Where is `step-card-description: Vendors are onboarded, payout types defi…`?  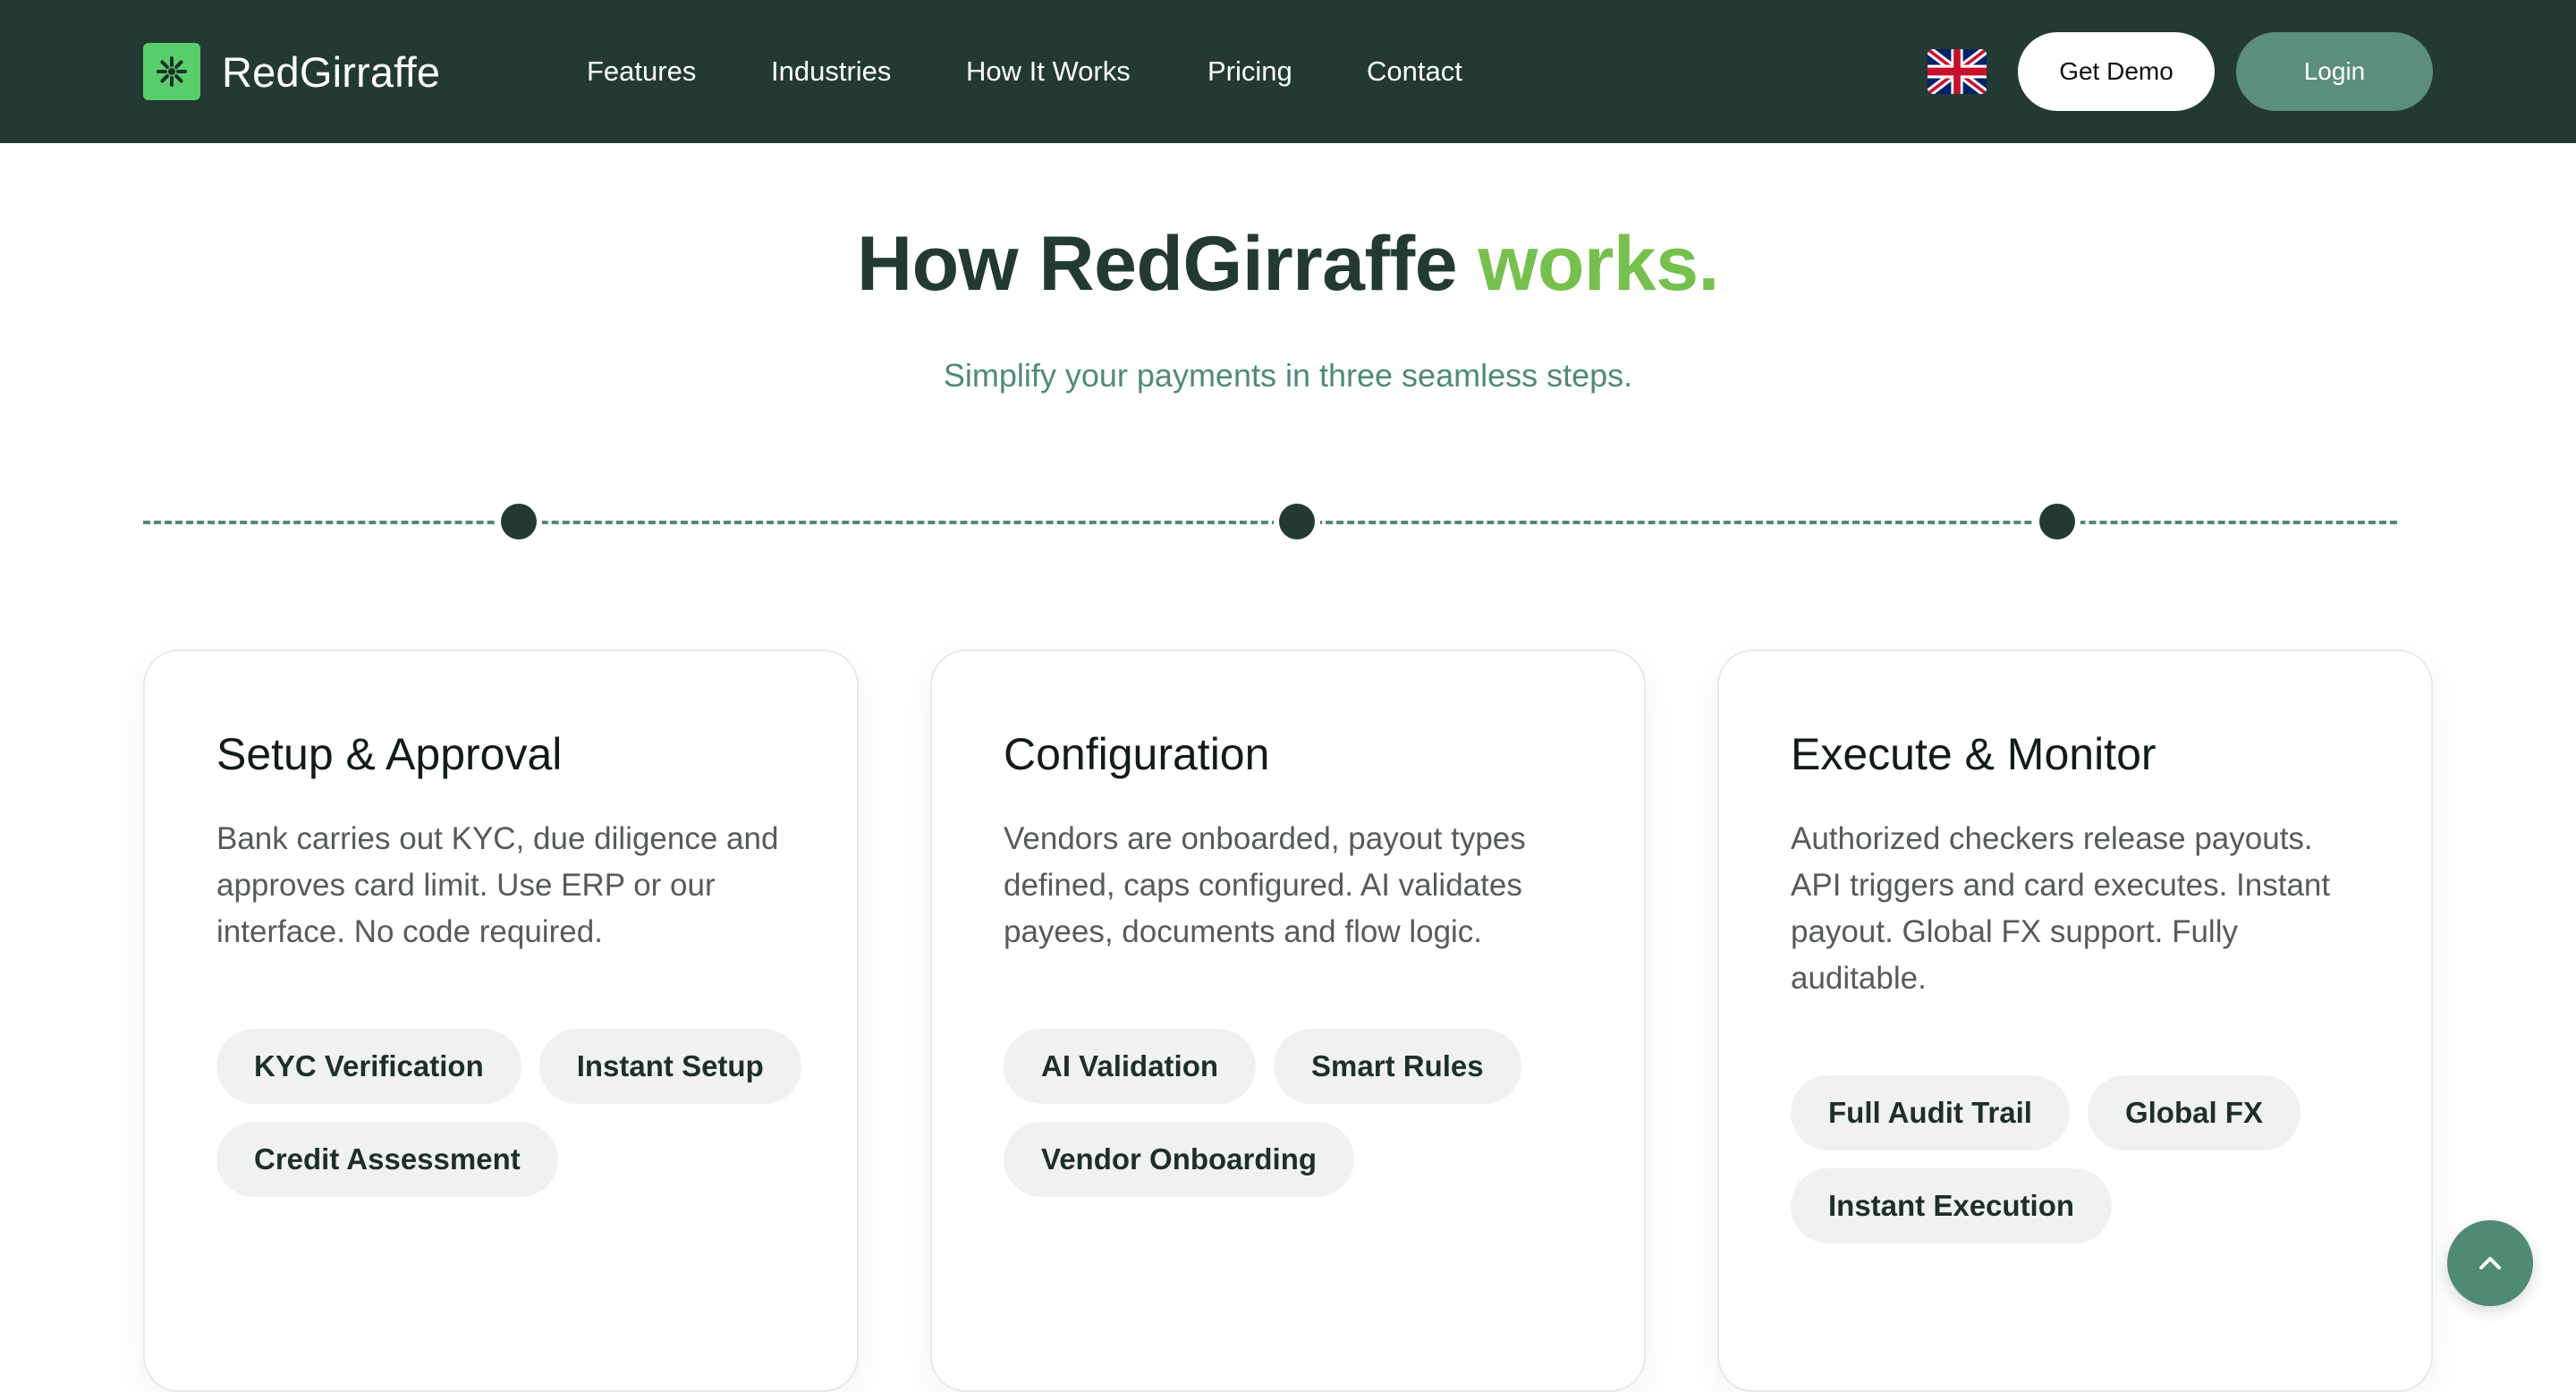
step-card-description: Vendors are onboarded, payout types defi… is located at coordinates (1265, 885).